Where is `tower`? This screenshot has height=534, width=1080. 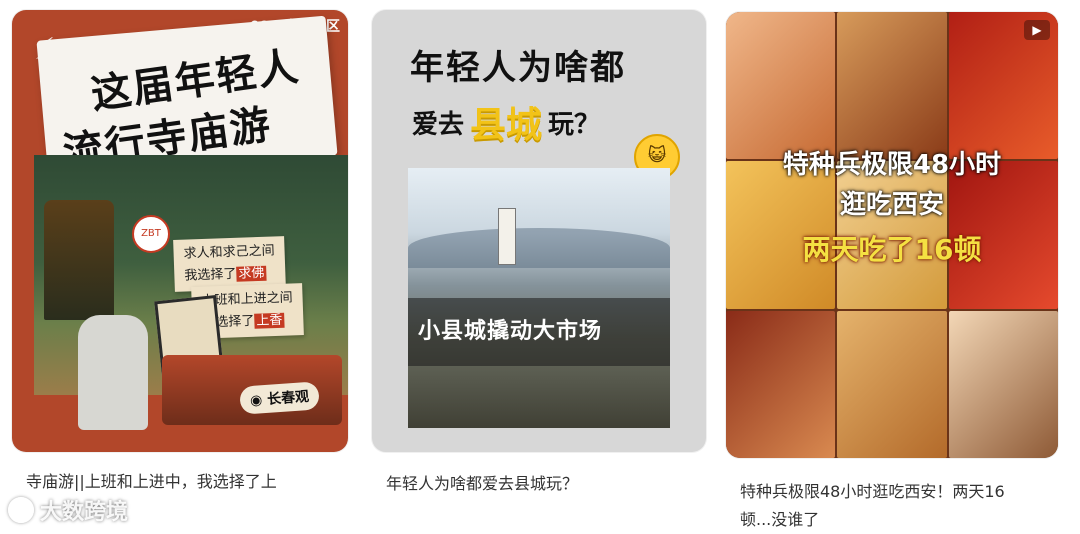 tower is located at coordinates (507, 236).